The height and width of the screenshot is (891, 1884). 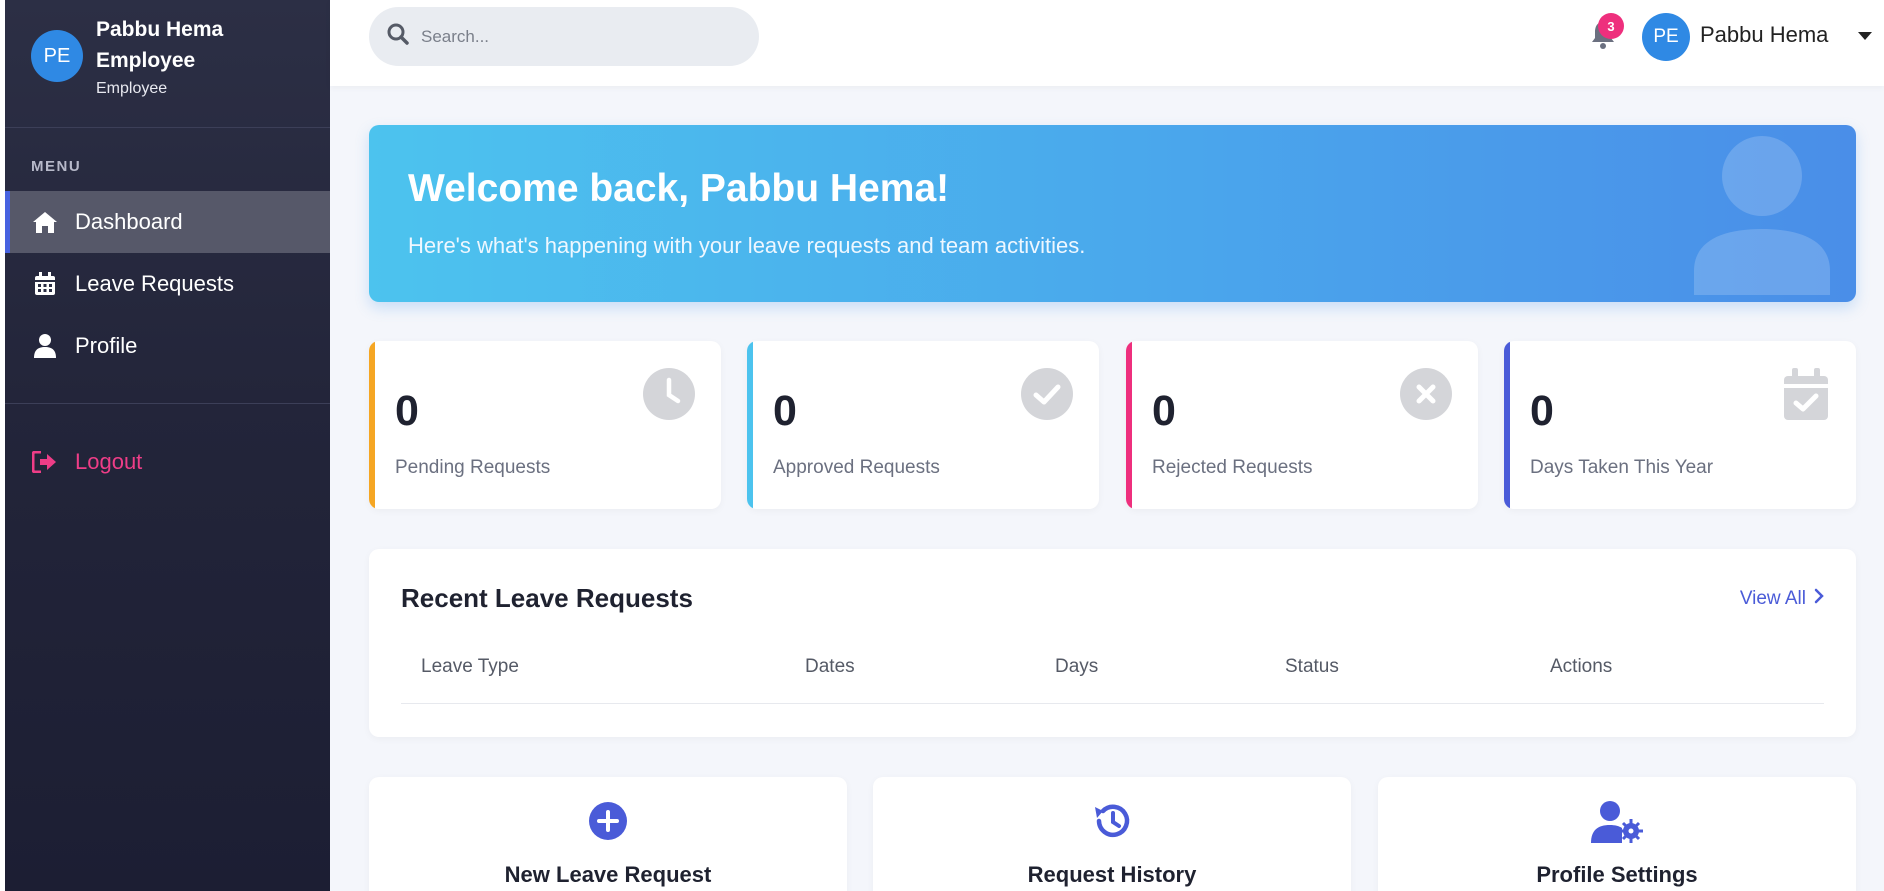 What do you see at coordinates (1617, 874) in the screenshot?
I see `quick-action-label: Profile Settings` at bounding box center [1617, 874].